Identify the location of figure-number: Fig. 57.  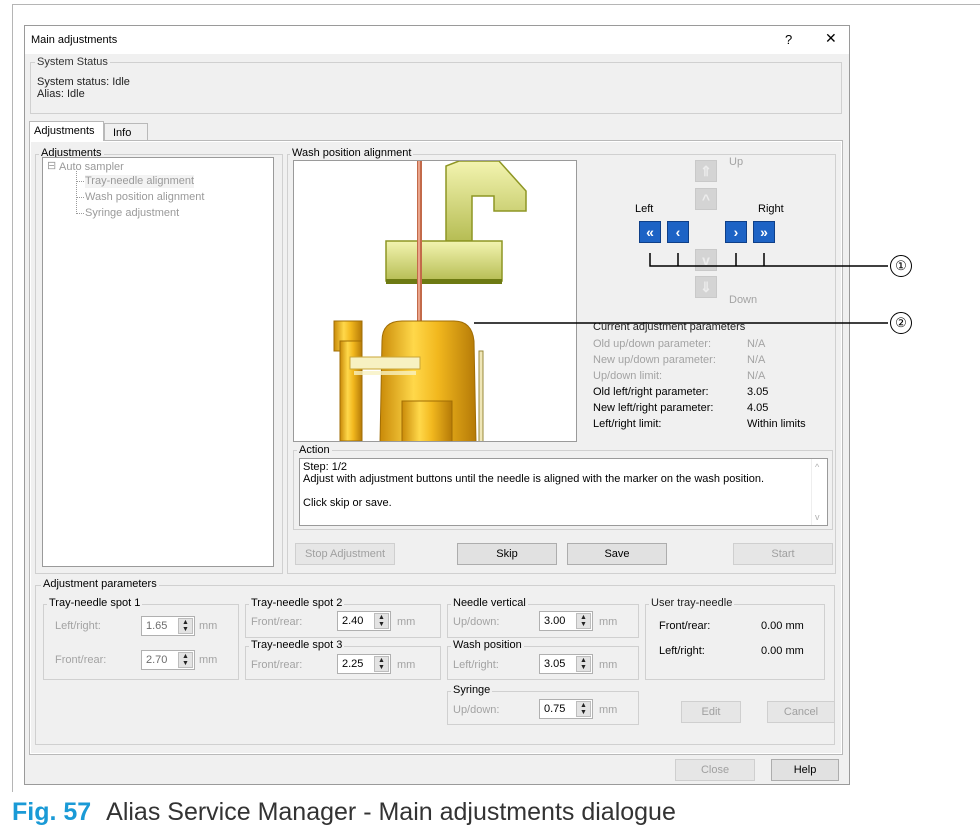
(52, 812).